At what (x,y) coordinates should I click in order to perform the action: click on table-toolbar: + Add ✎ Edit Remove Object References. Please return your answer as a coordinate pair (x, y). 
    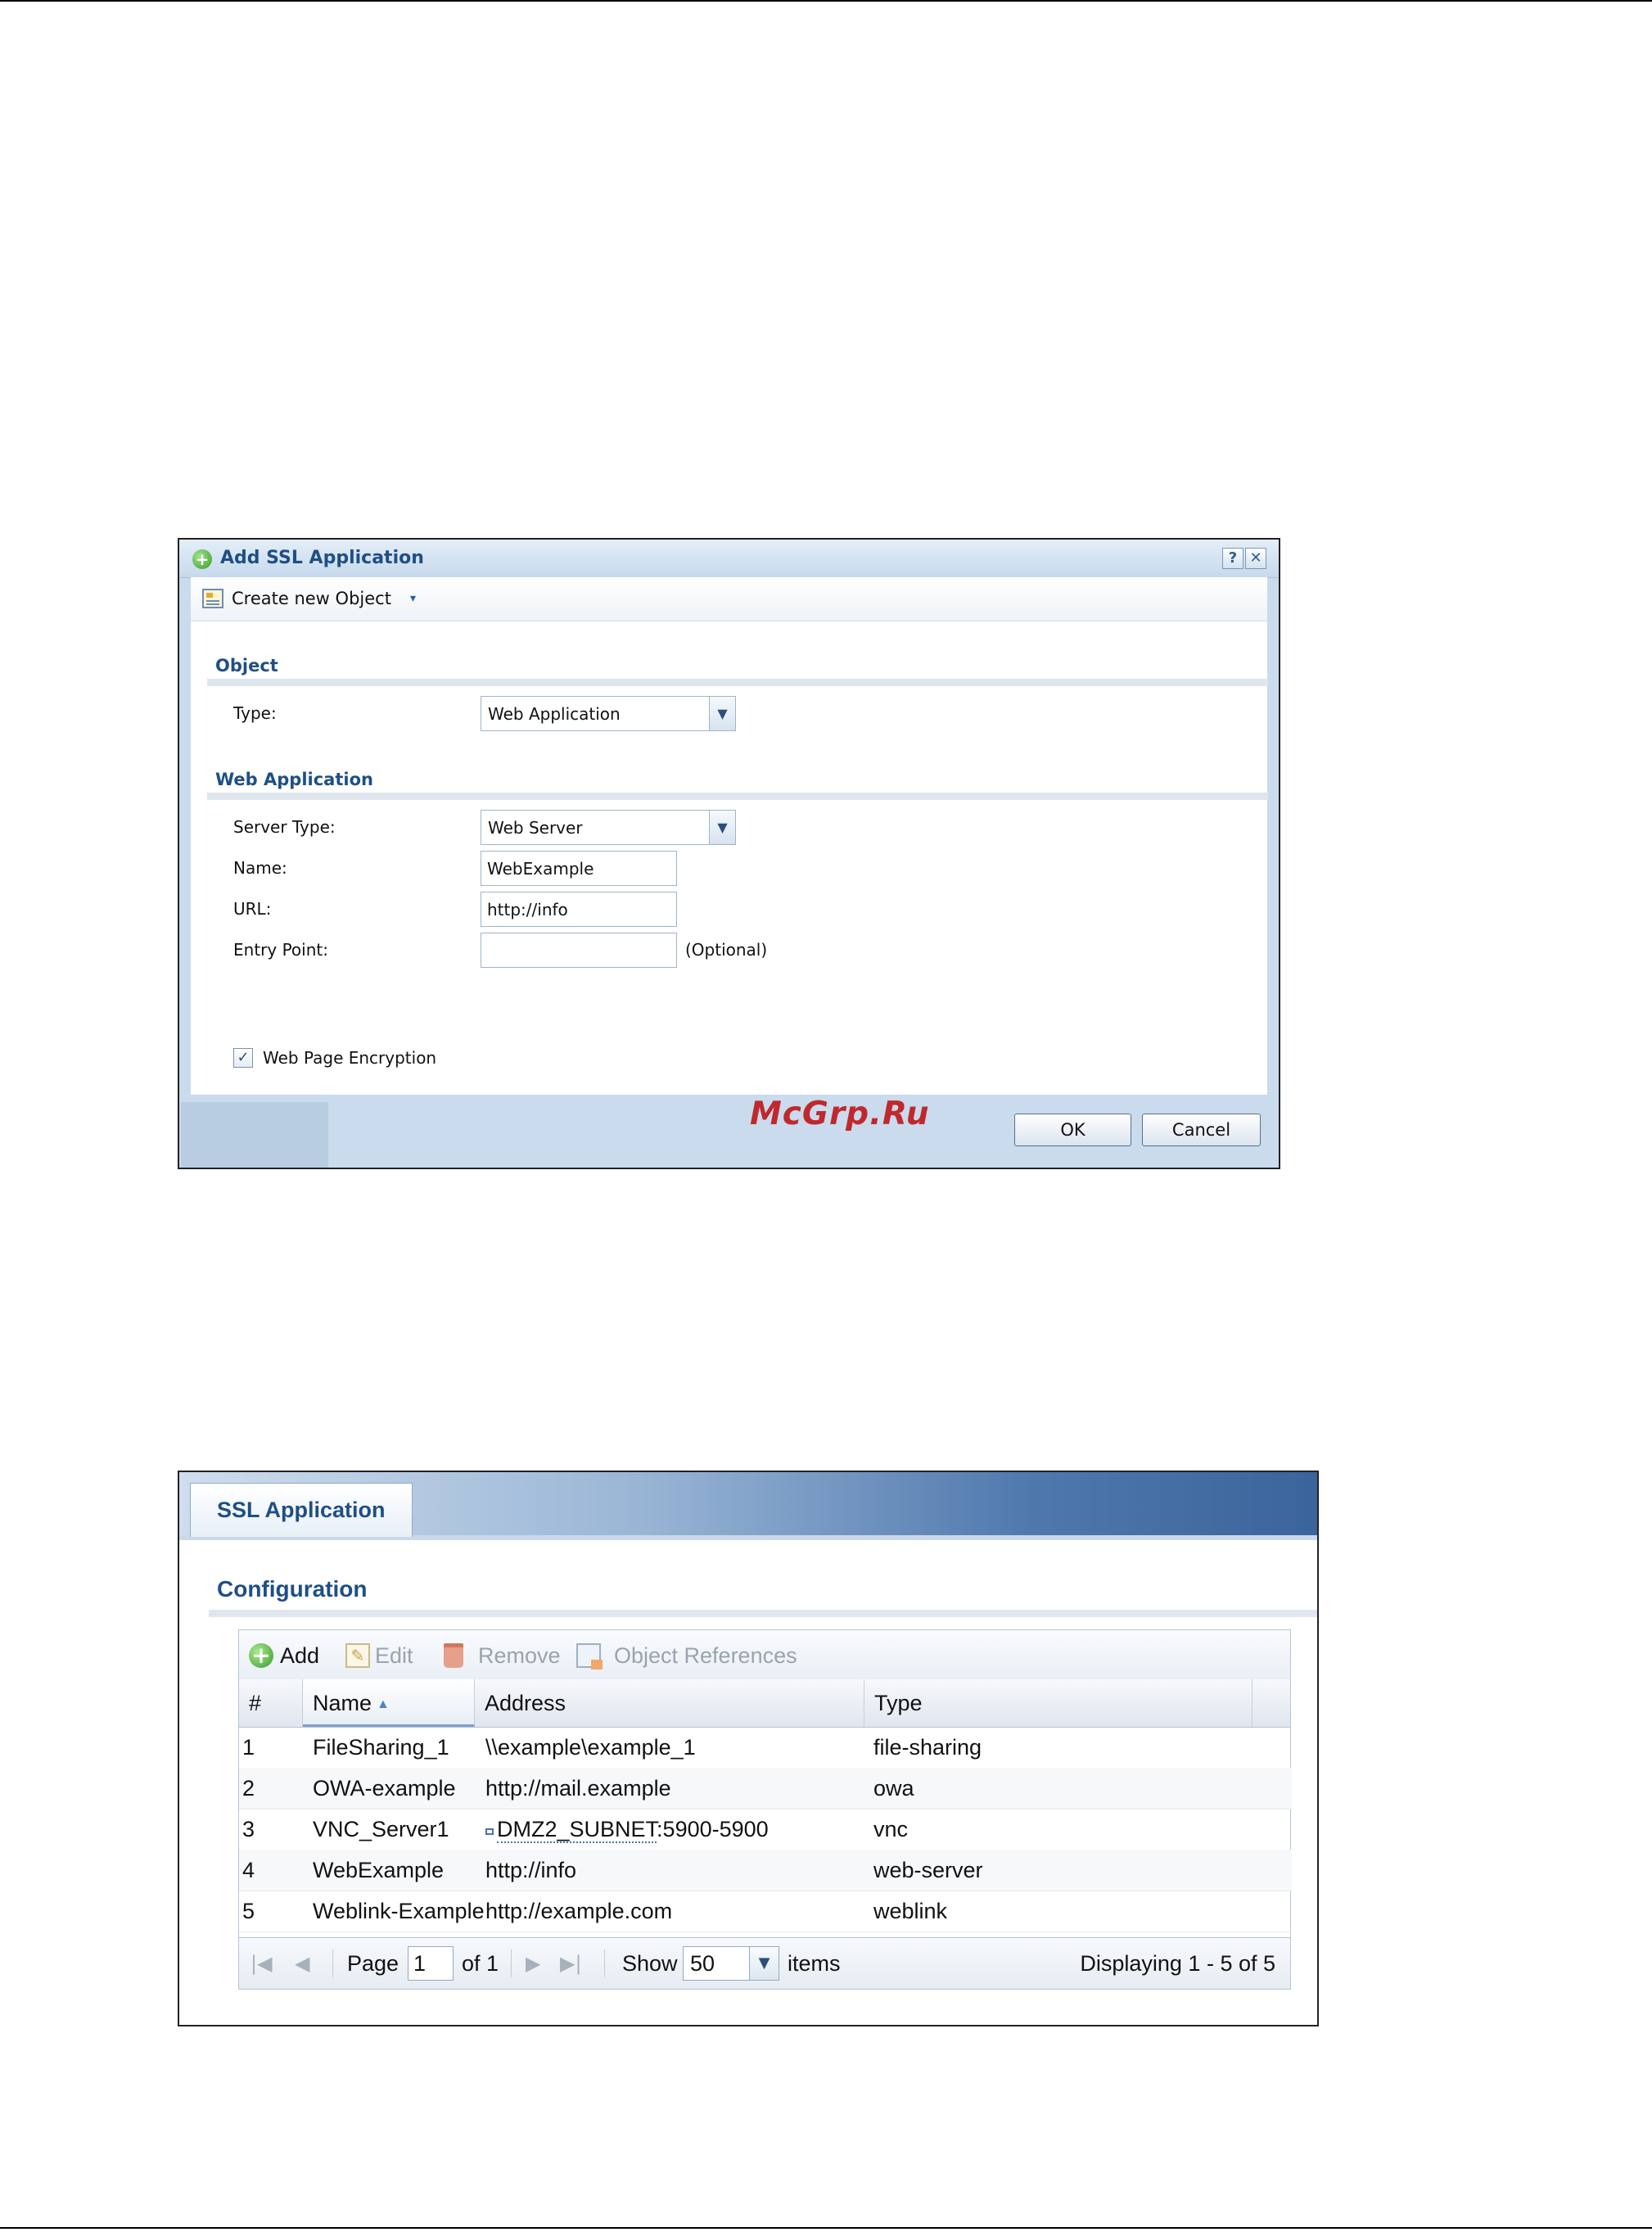
    Looking at the image, I should click on (764, 1655).